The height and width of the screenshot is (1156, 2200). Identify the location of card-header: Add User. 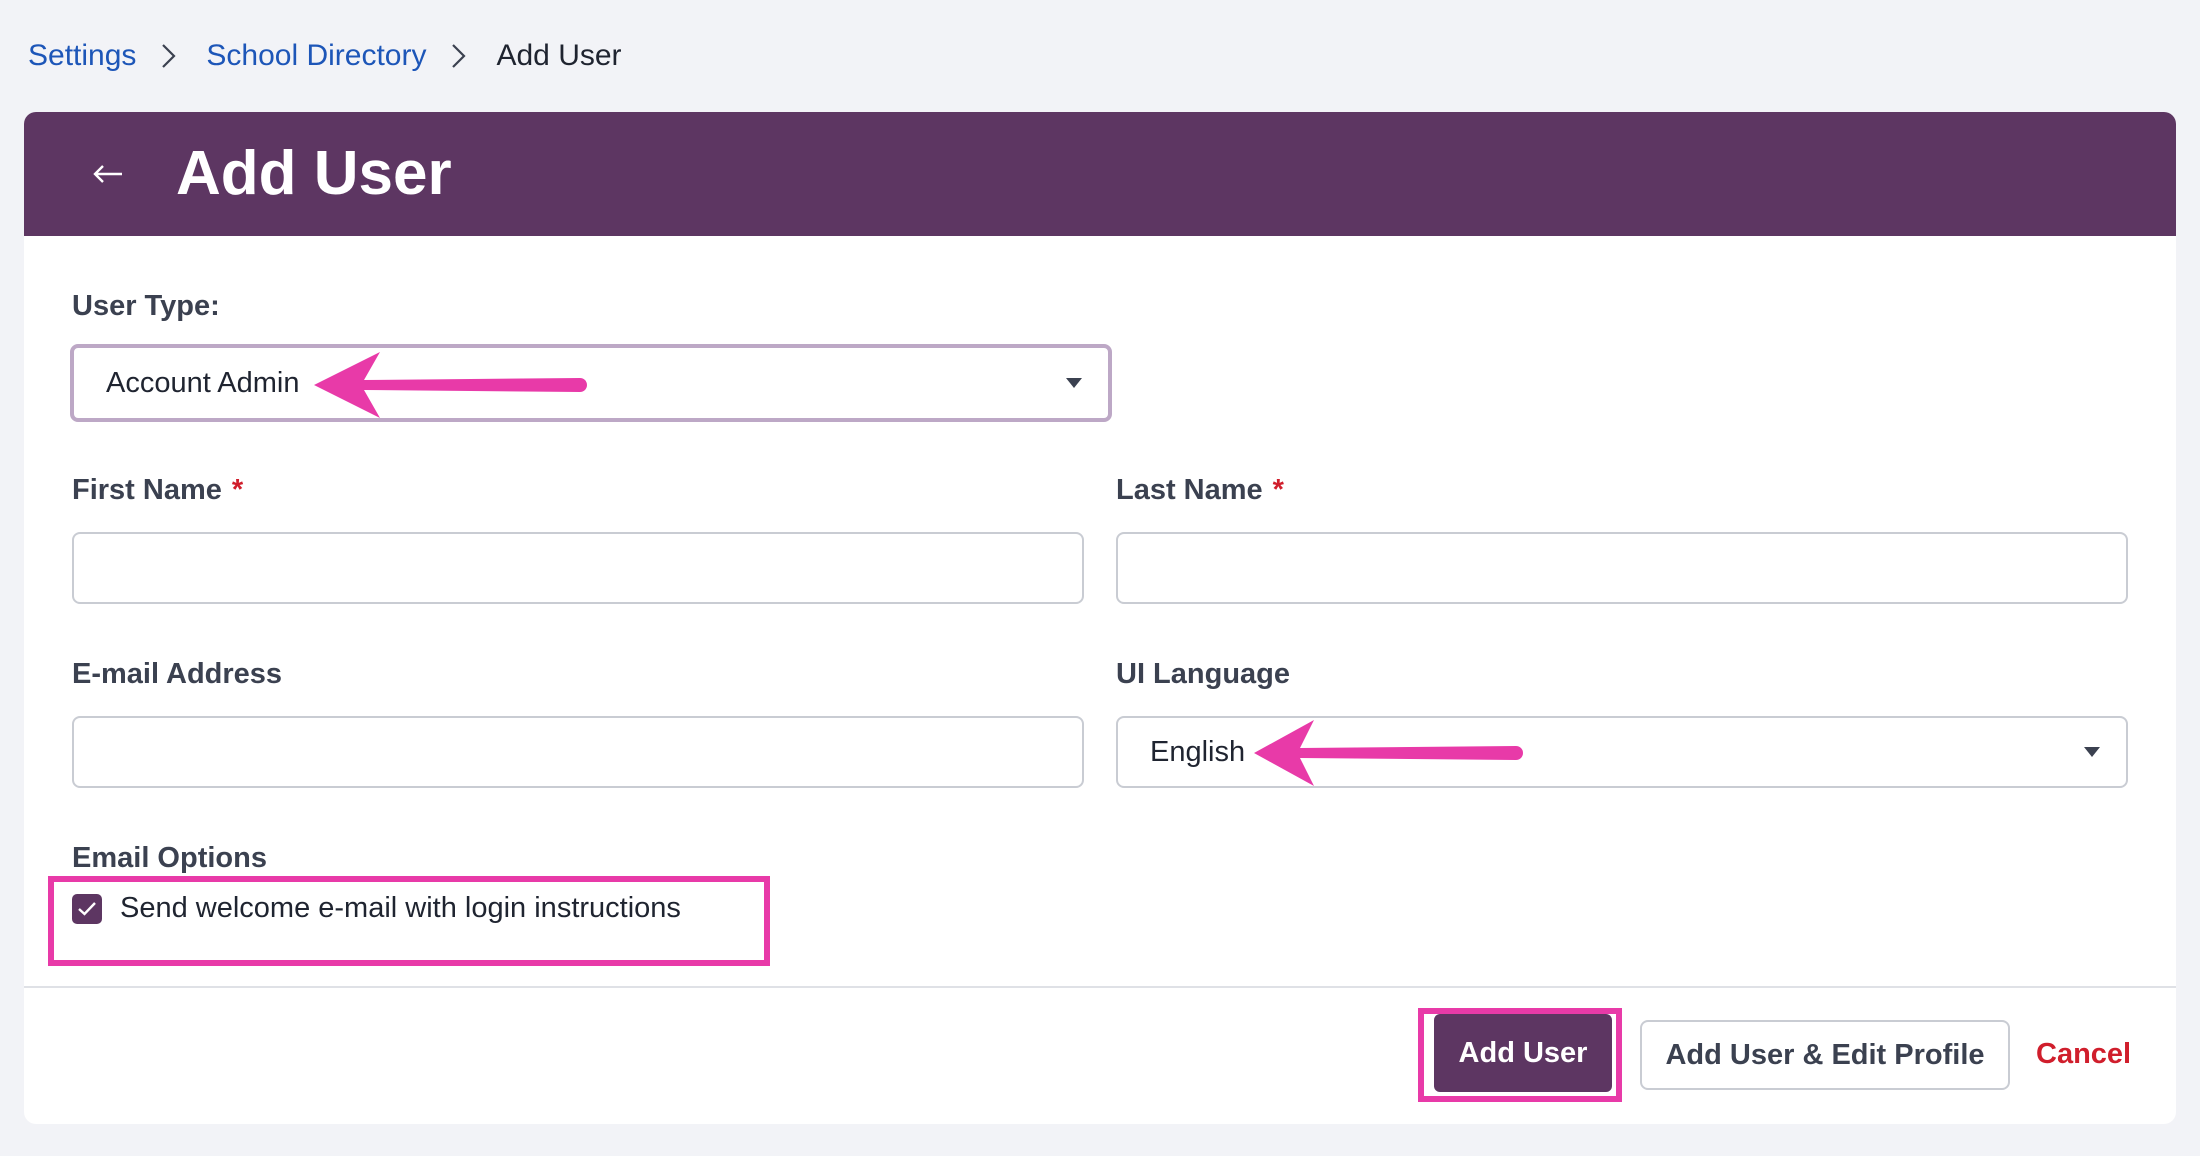
(1100, 174).